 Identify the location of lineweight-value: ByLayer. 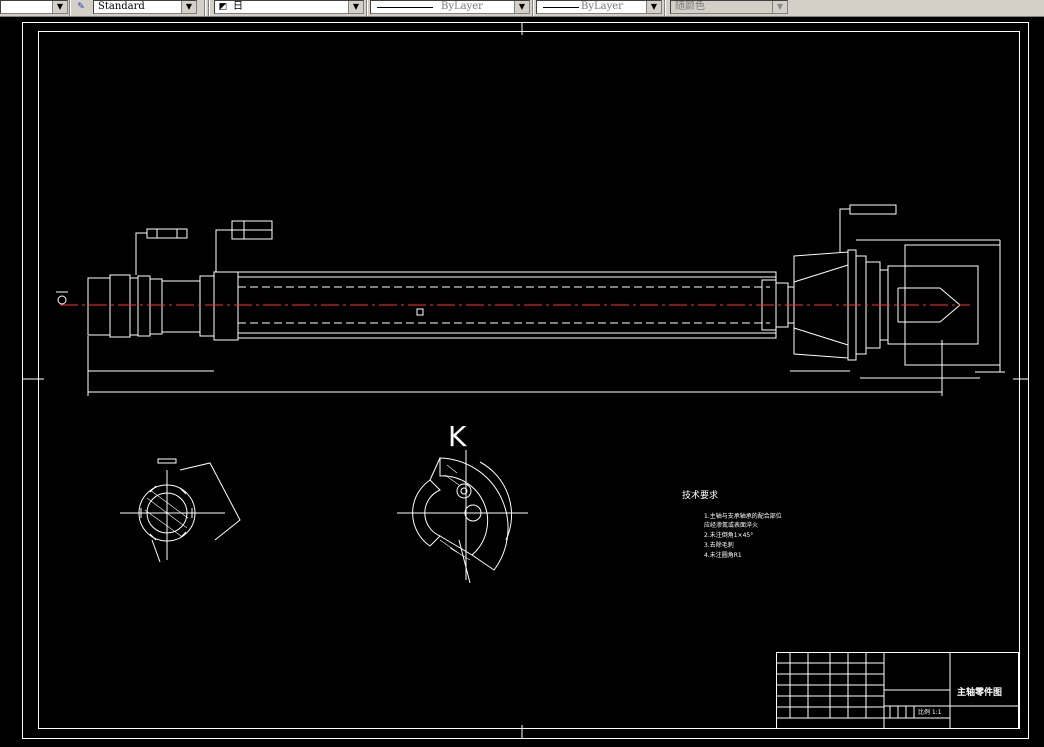
(602, 6).